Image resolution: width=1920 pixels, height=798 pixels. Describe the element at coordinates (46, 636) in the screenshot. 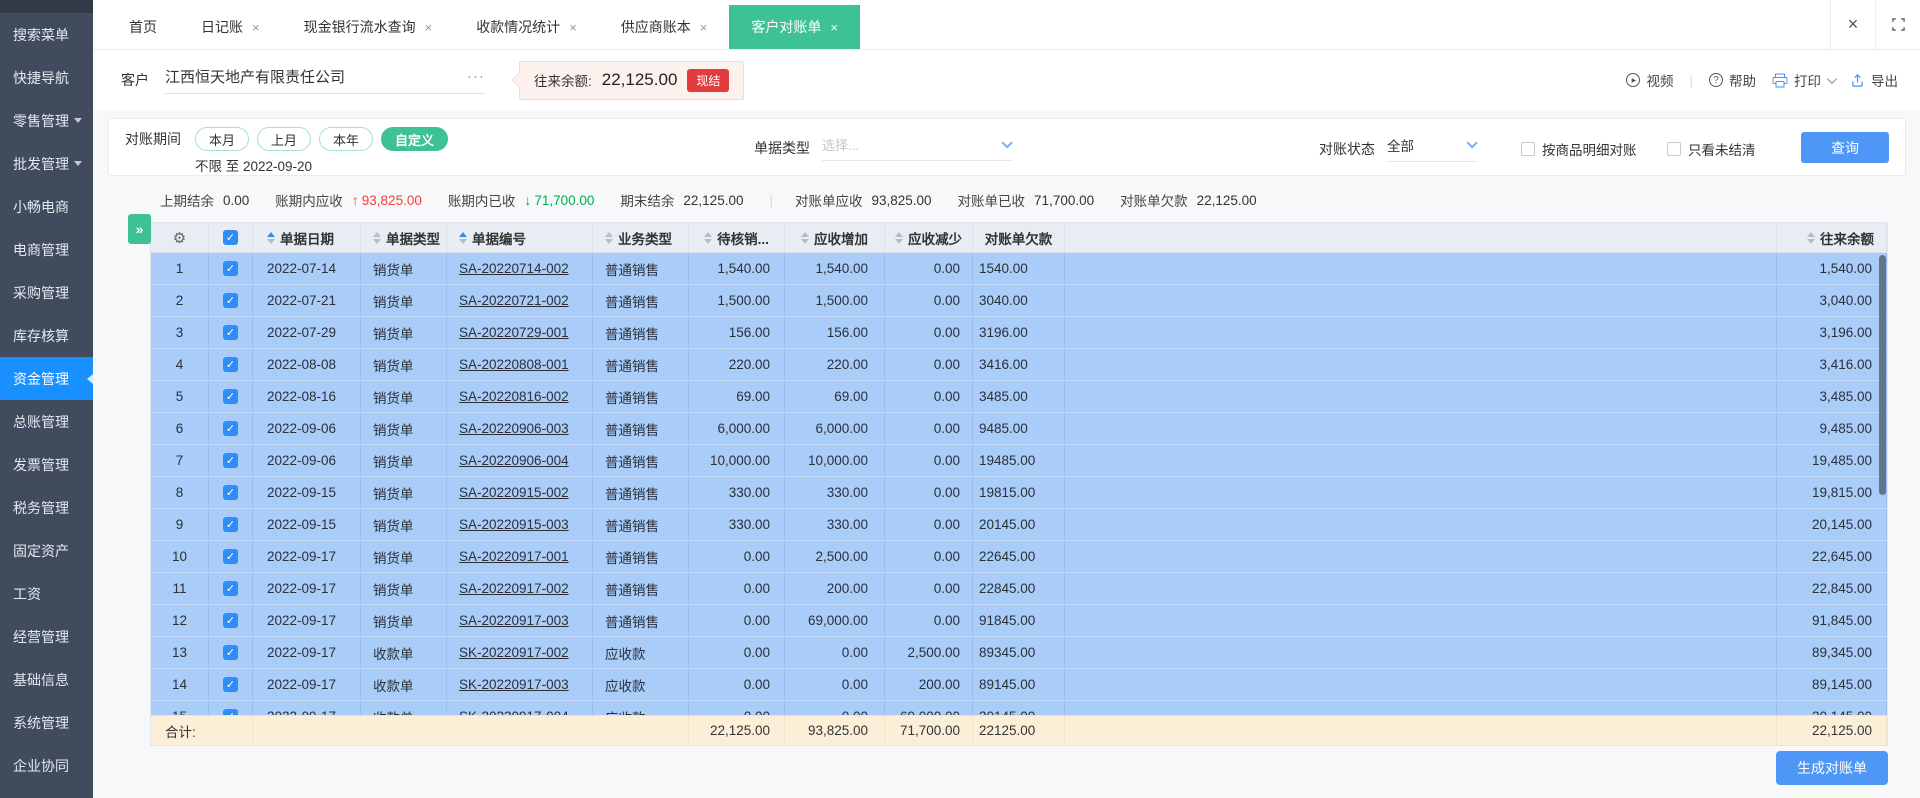

I see `sidebar-item-经营管理: 经营管理` at that location.